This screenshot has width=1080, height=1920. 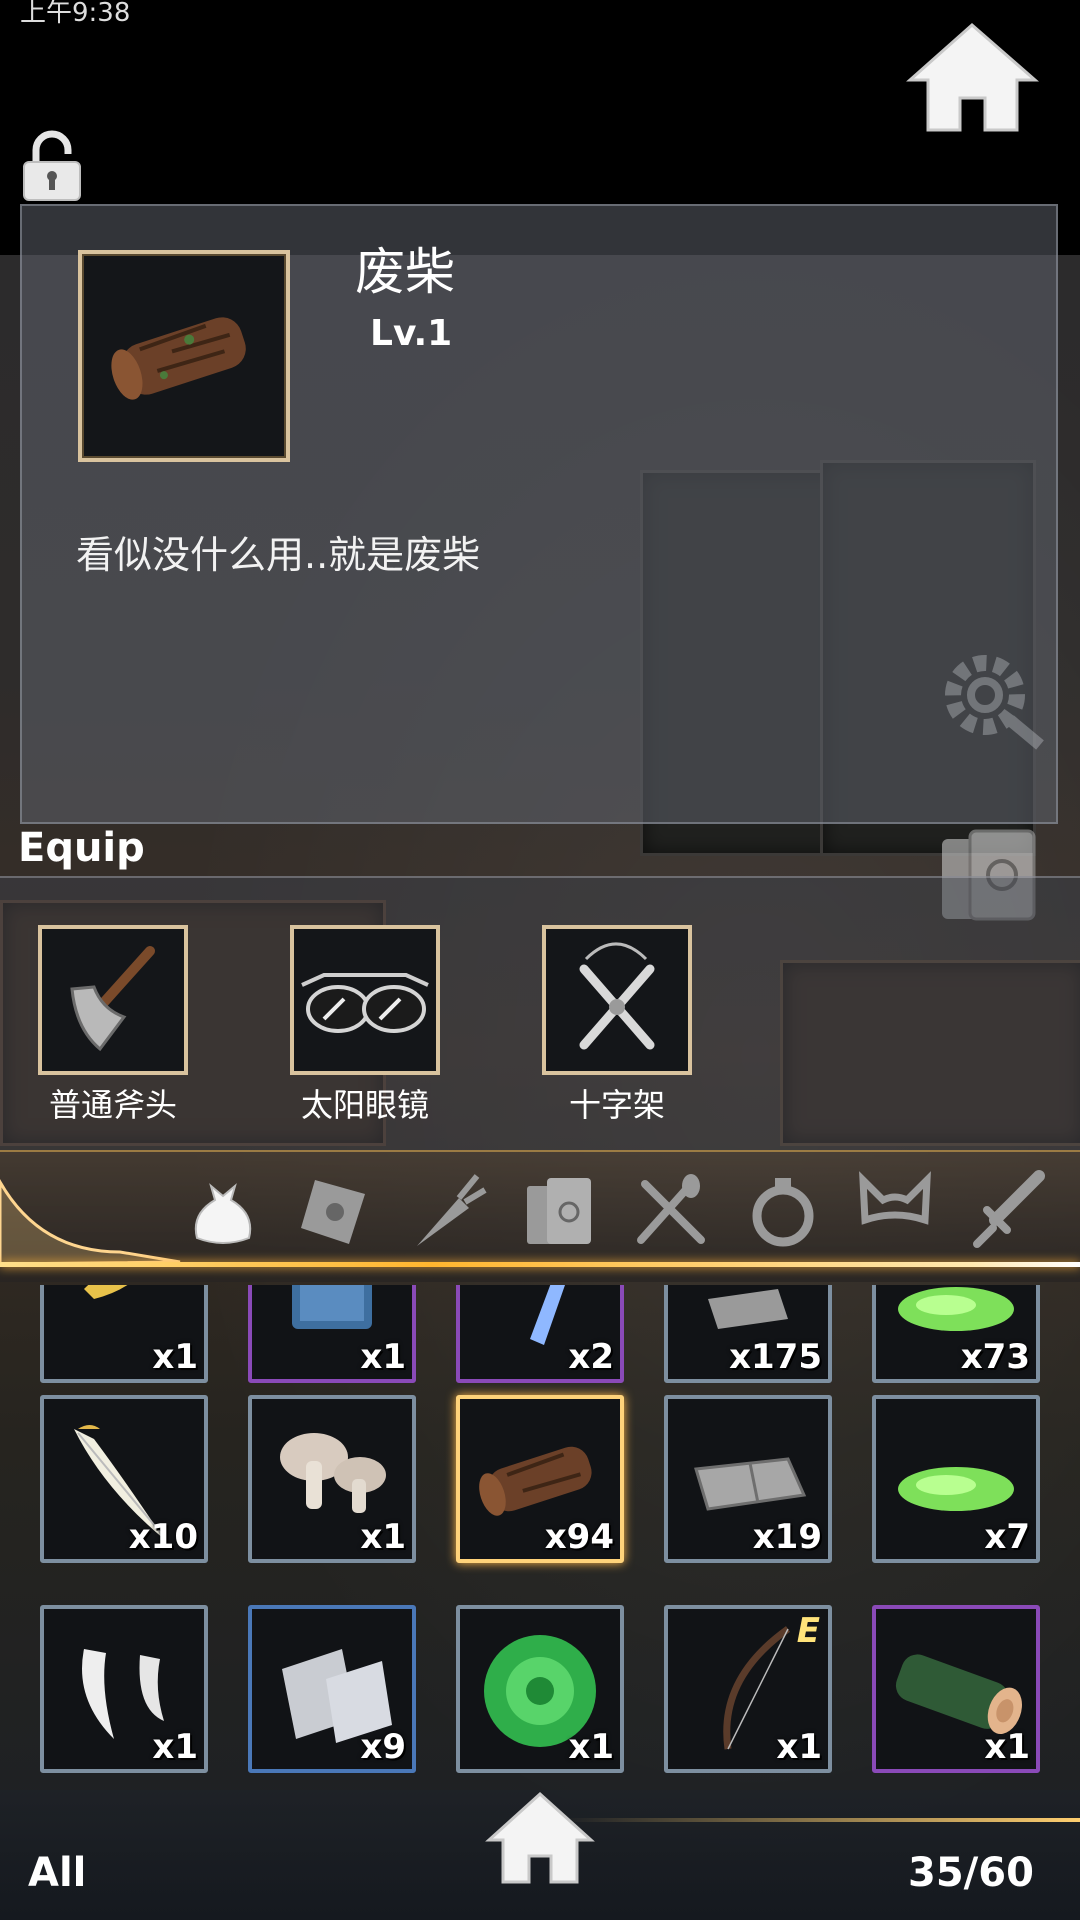 I want to click on utensils-icon, so click(x=671, y=1209).